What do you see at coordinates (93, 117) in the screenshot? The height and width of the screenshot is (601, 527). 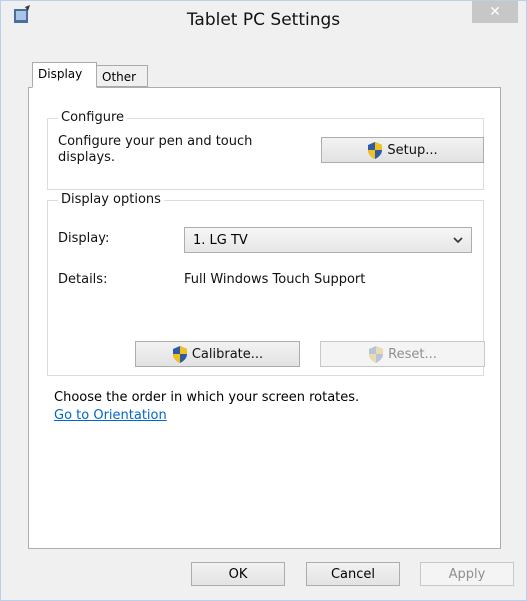 I see `configure-legend: Configure` at bounding box center [93, 117].